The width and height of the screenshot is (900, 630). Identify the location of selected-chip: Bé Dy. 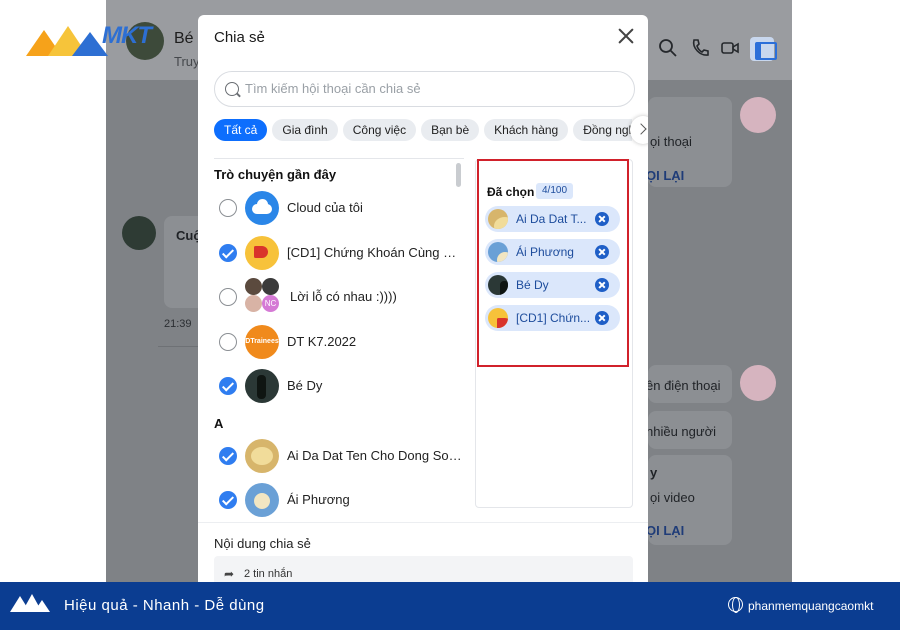
(552, 285).